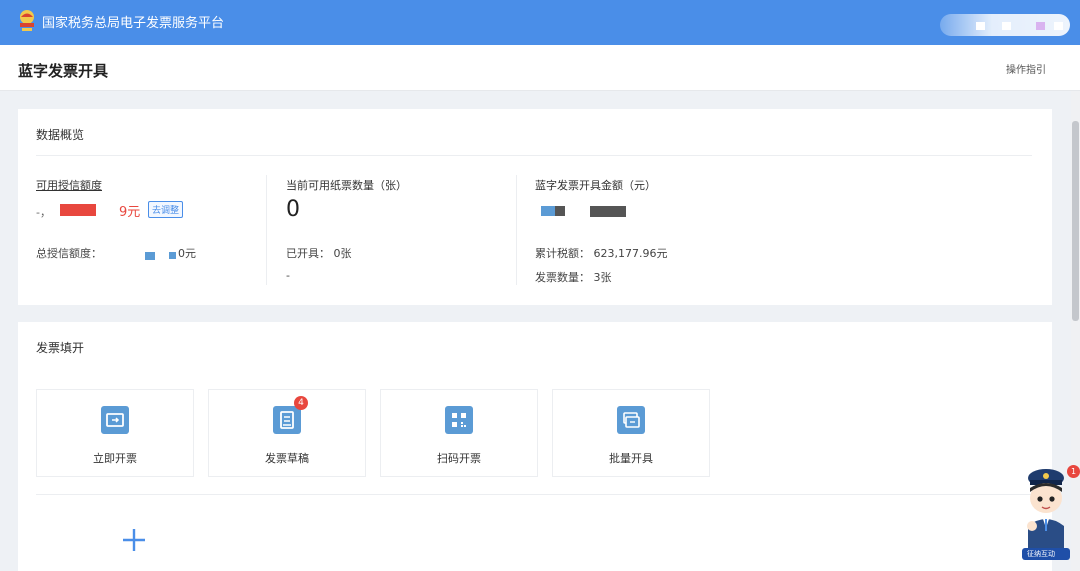  What do you see at coordinates (287, 420) in the screenshot?
I see `draft-icon` at bounding box center [287, 420].